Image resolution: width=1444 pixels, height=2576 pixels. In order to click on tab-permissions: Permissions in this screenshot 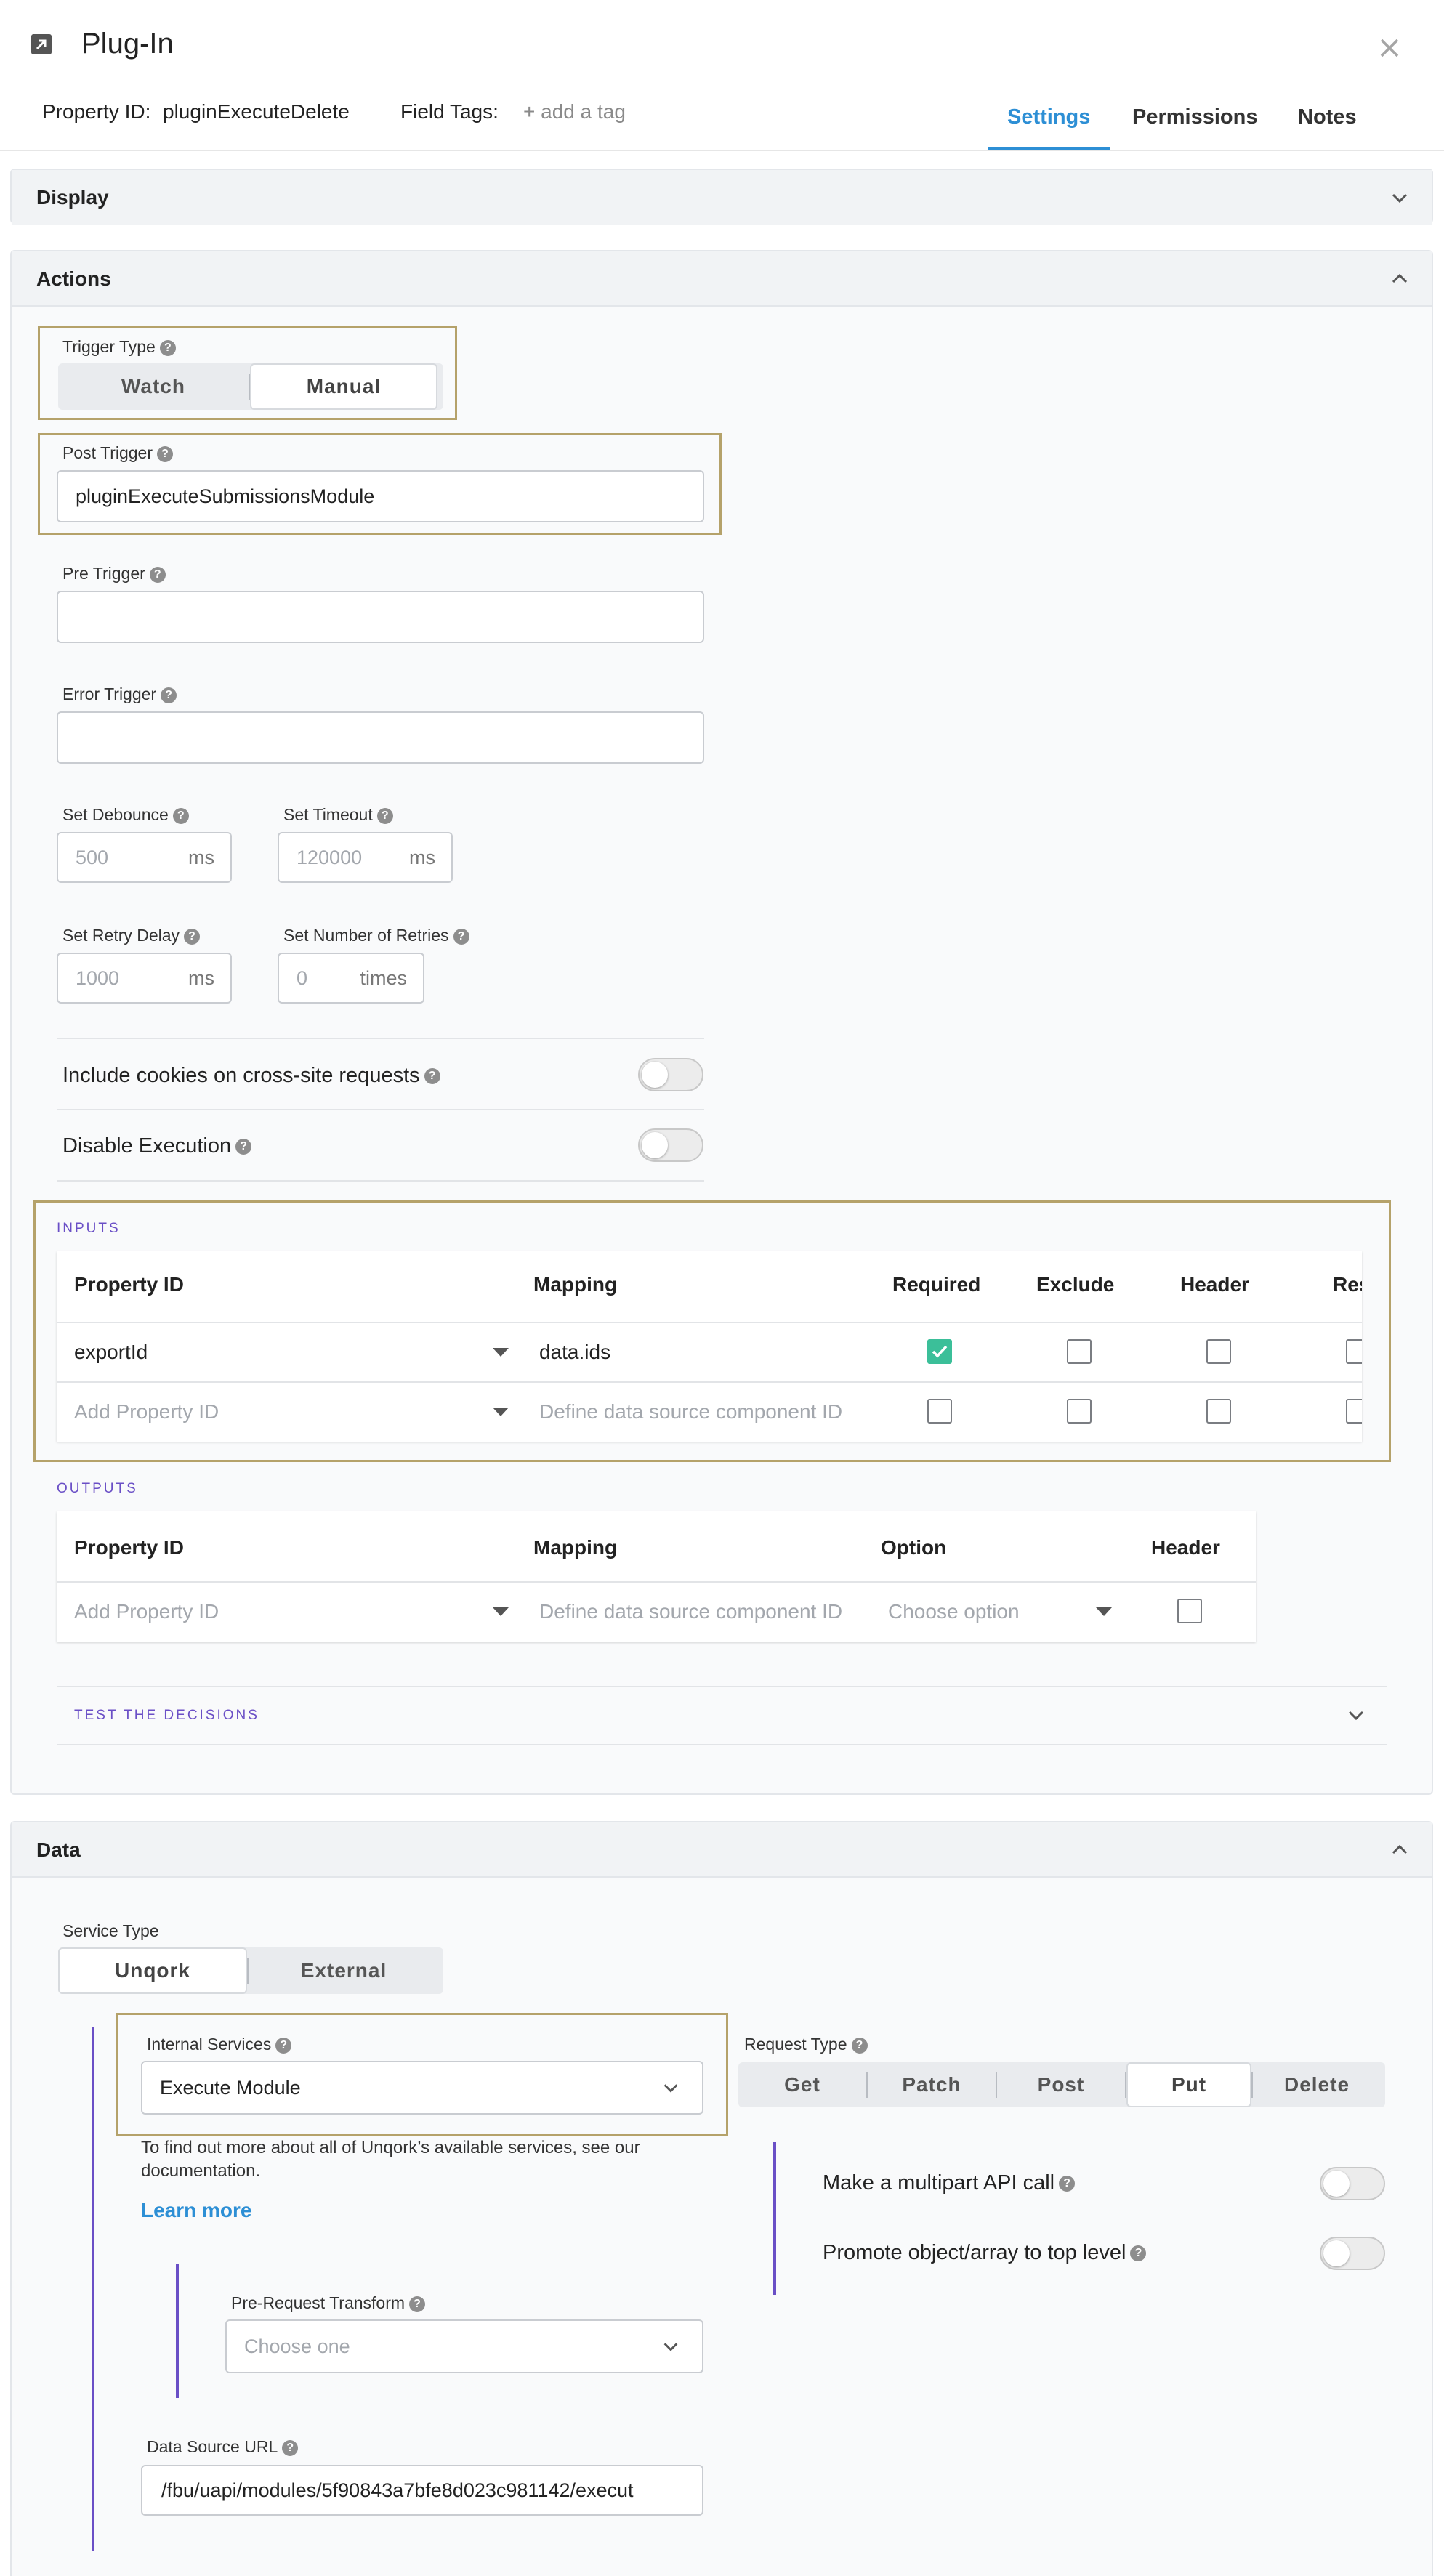, I will do `click(1194, 117)`.